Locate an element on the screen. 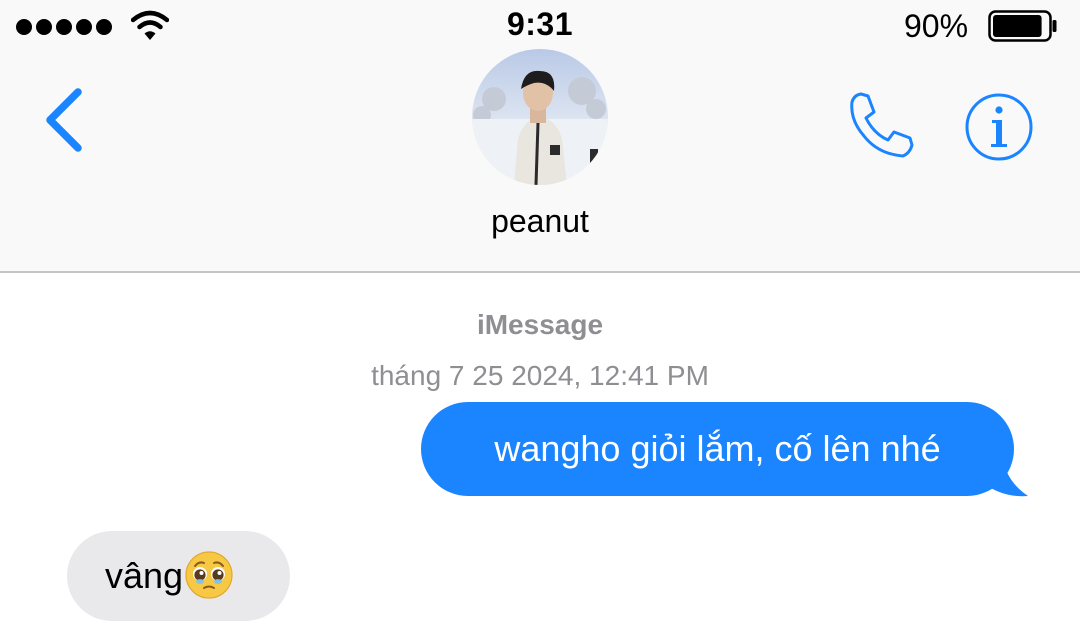 The height and width of the screenshot is (625, 1080). incoming-message-bubble: vâng is located at coordinates (178, 576).